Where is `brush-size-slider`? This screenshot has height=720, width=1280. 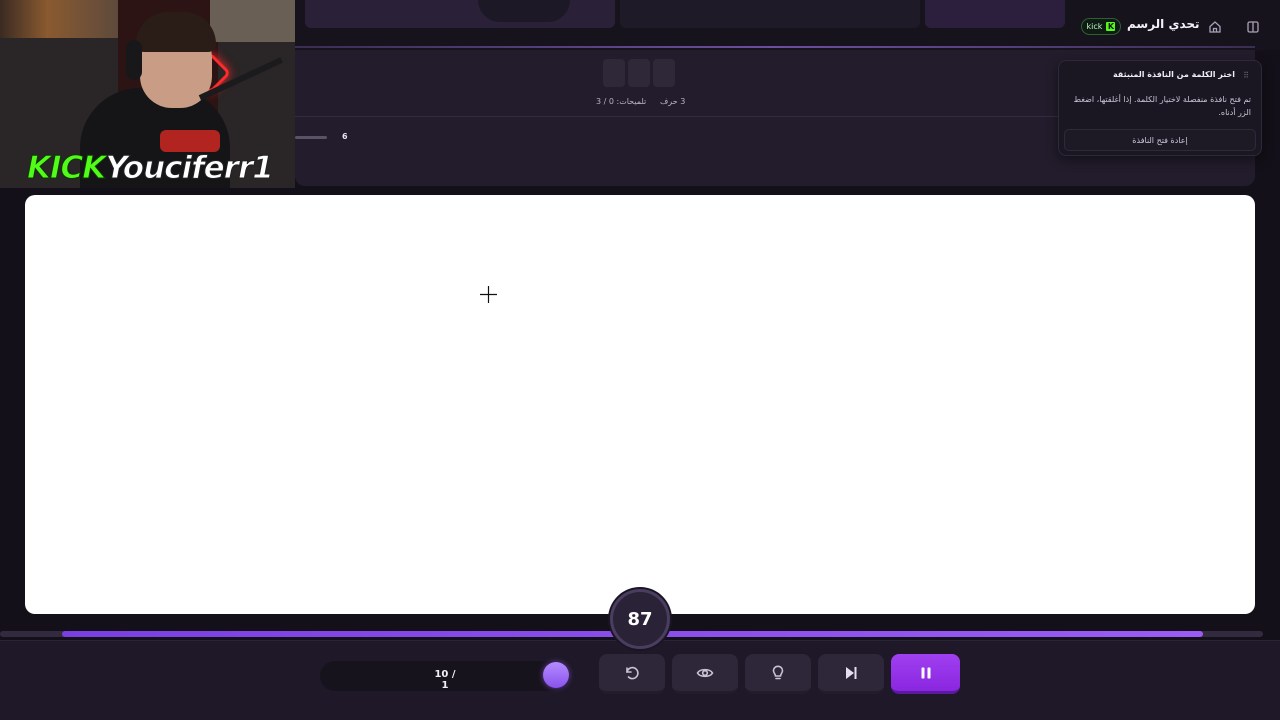 brush-size-slider is located at coordinates (311, 137).